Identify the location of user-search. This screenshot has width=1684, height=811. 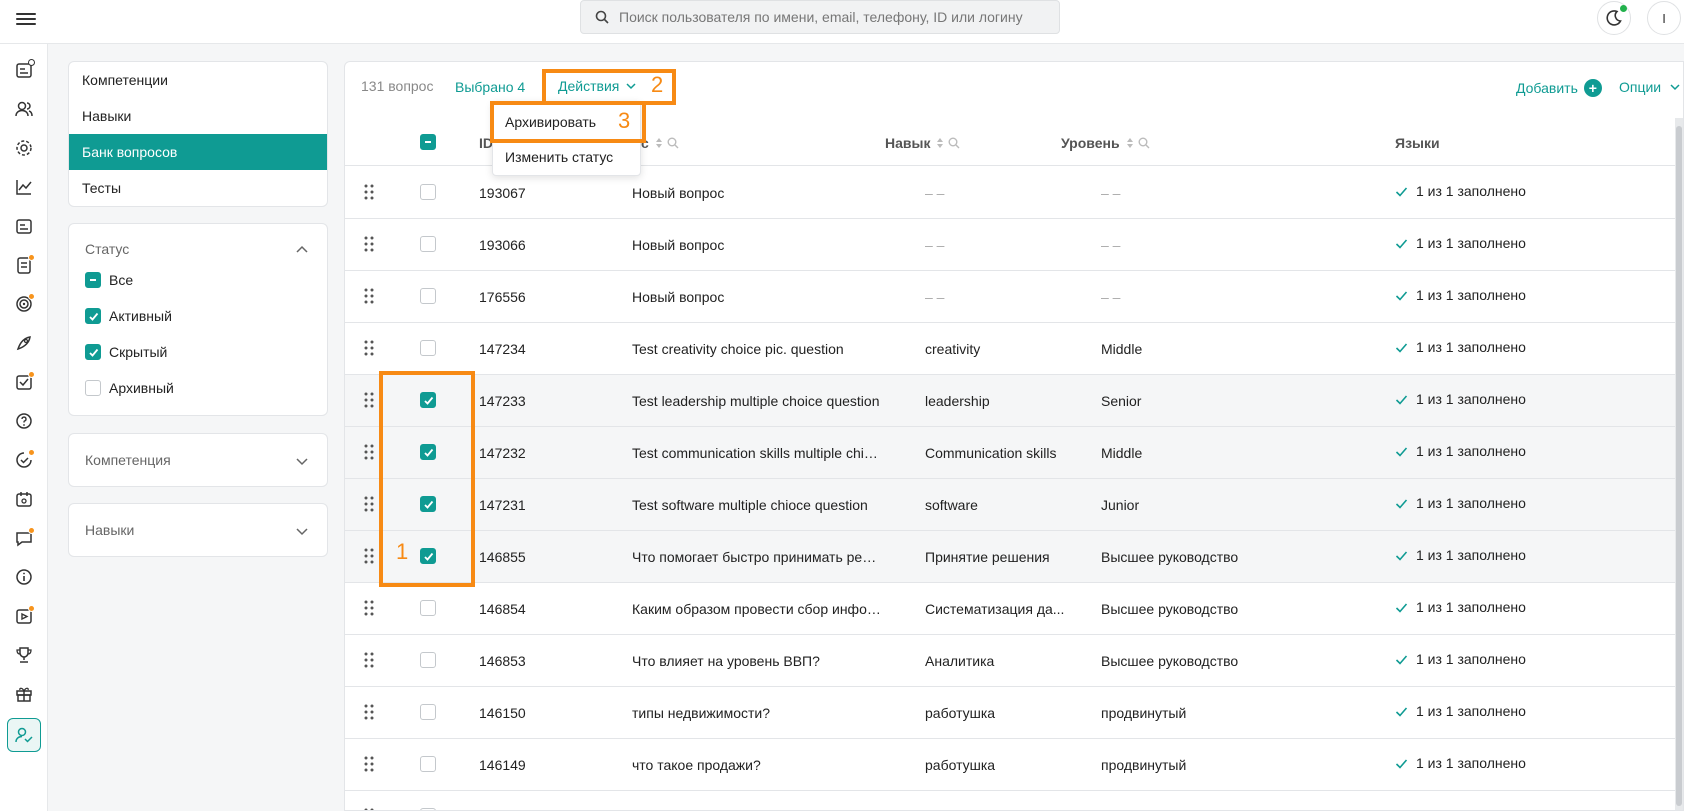
(820, 17).